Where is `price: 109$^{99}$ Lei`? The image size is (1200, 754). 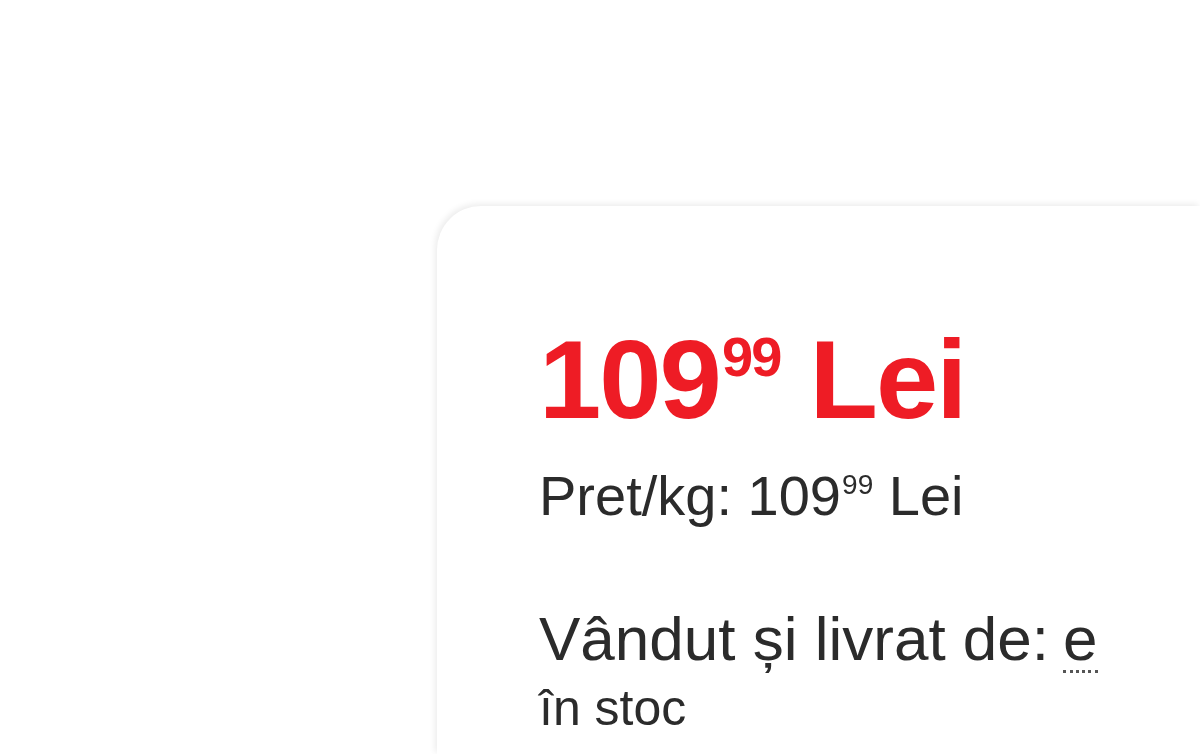
price: 109$^{99}$ Lei is located at coordinates (752, 380).